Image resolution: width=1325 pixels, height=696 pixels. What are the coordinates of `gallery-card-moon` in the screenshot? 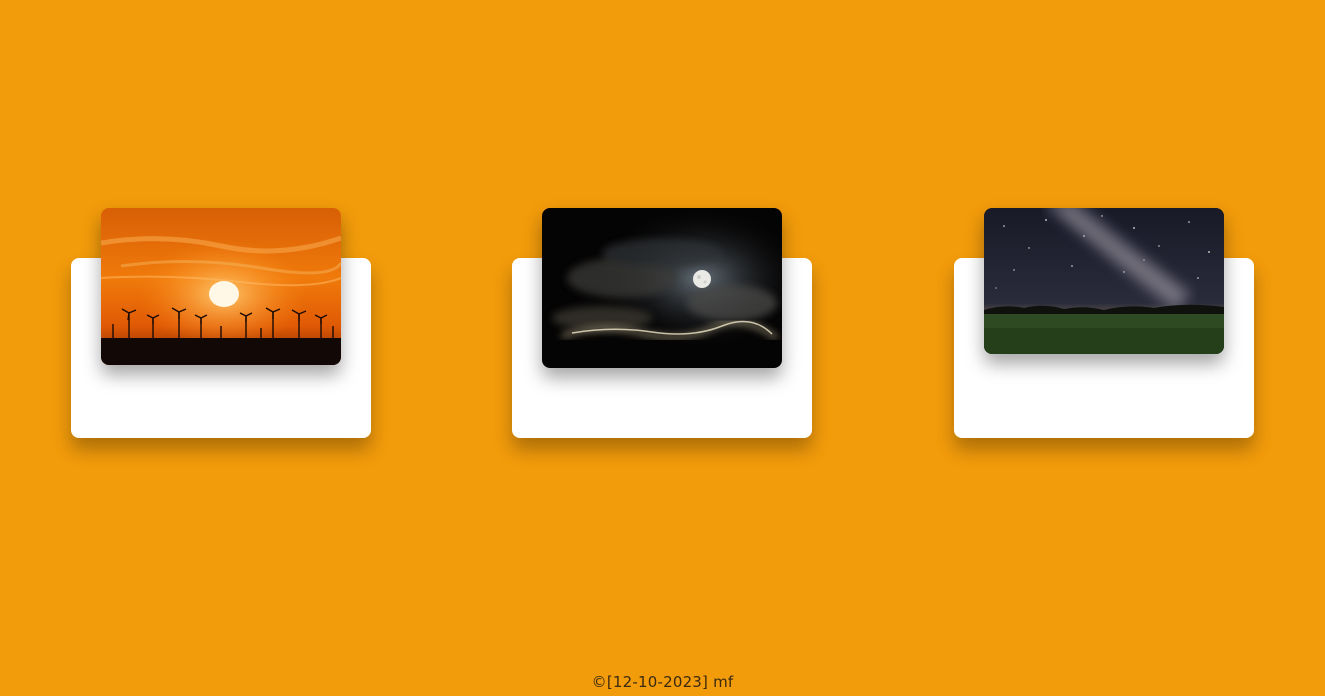 It's located at (662, 323).